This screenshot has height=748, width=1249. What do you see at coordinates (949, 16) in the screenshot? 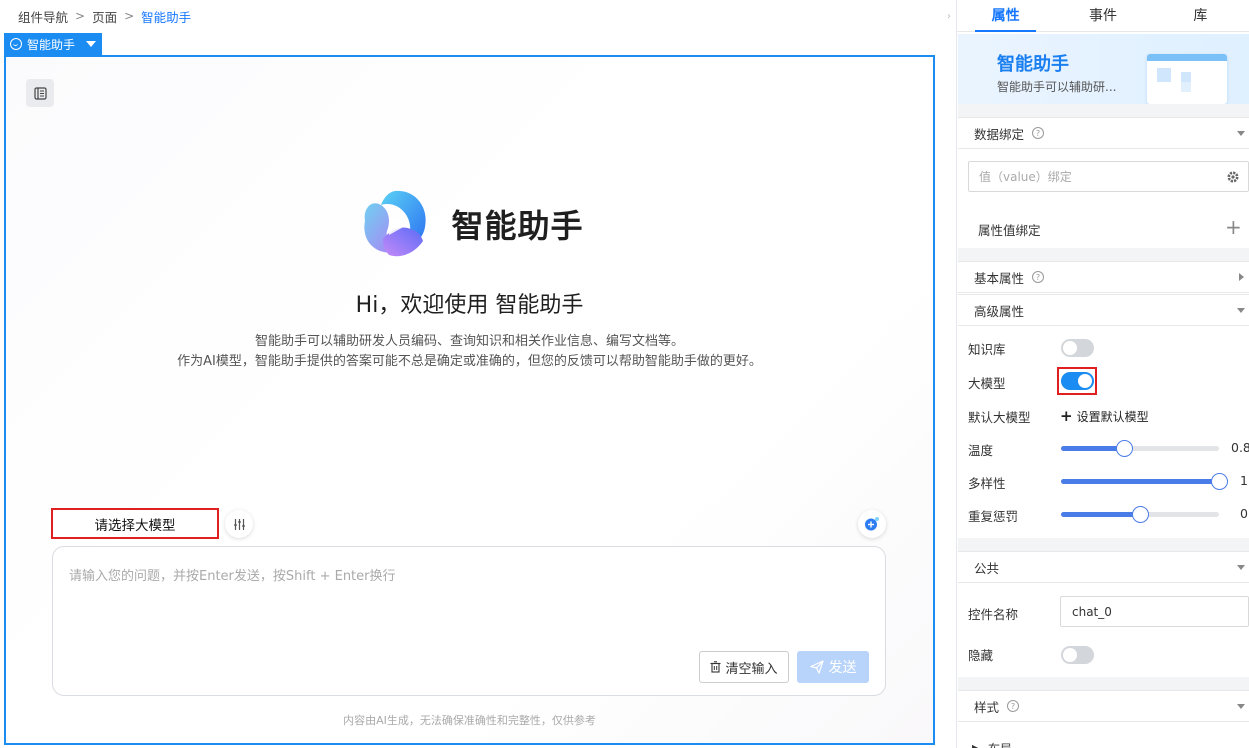
I see `panel-collapse-handle: ›` at bounding box center [949, 16].